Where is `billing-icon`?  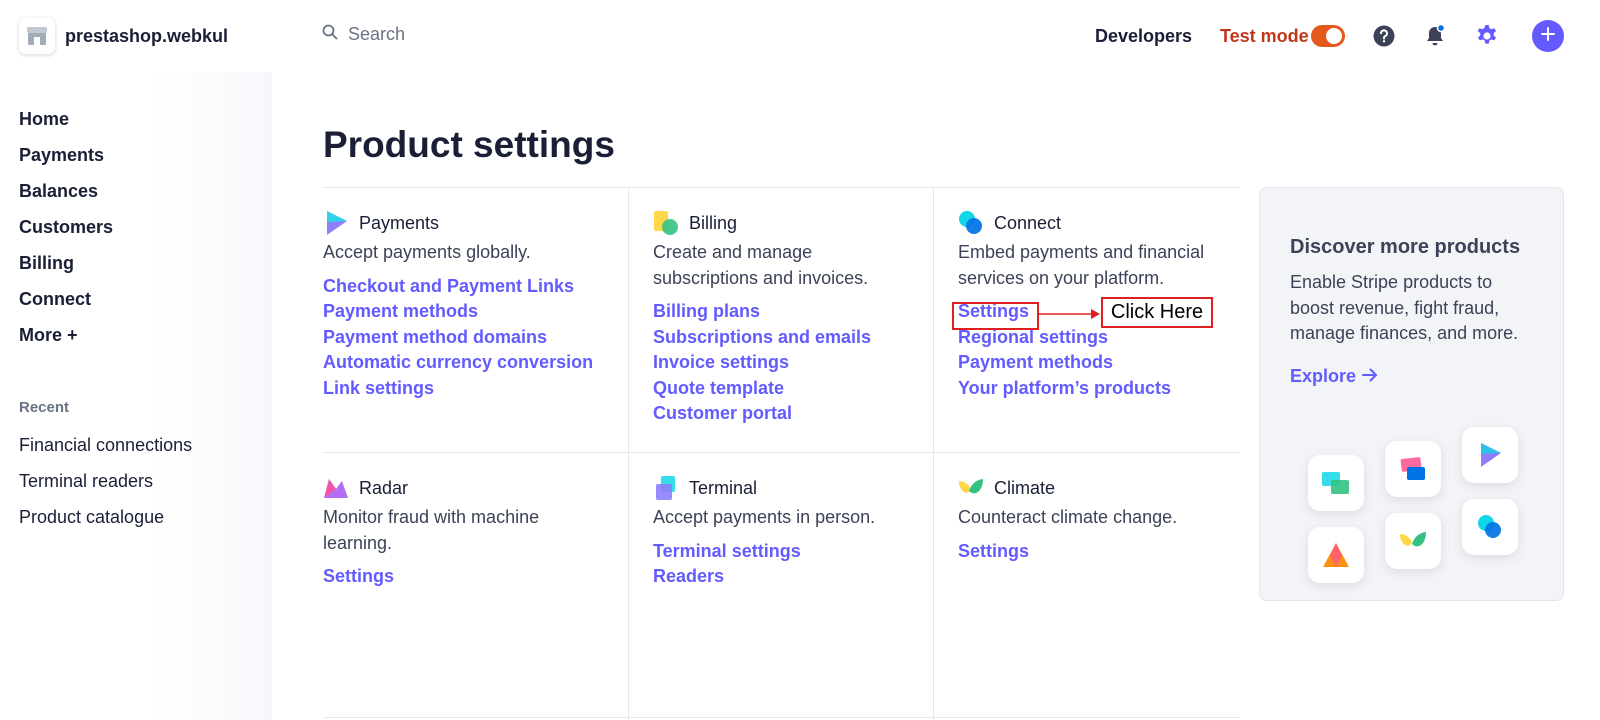 billing-icon is located at coordinates (666, 223).